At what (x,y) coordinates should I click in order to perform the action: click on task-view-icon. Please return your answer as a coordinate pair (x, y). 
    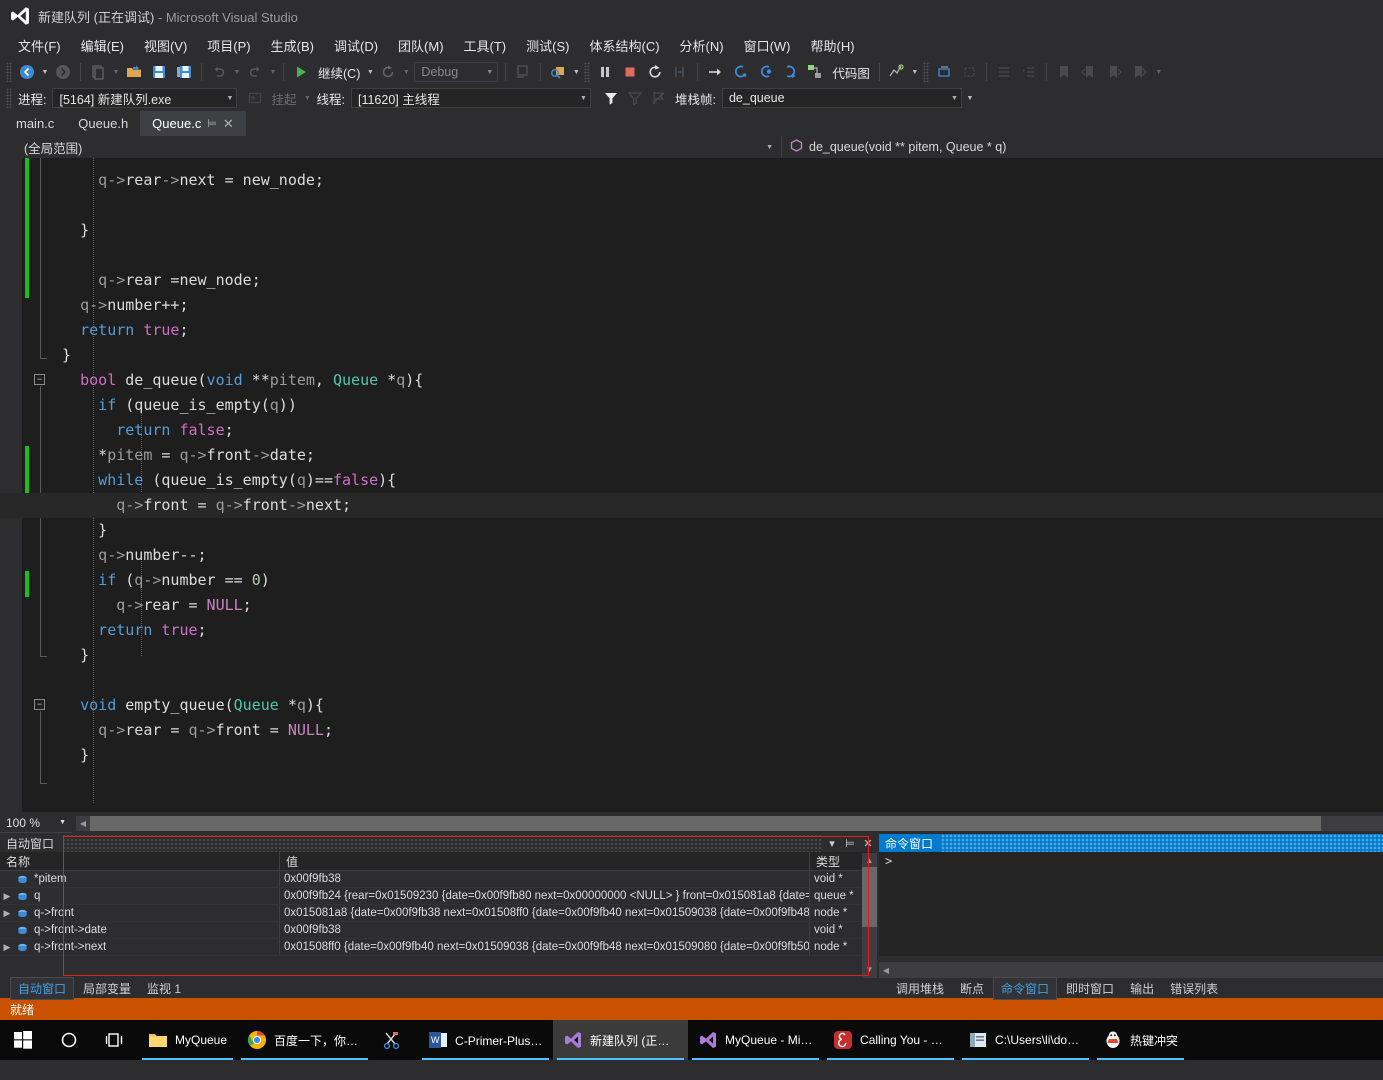
    Looking at the image, I should click on (115, 1040).